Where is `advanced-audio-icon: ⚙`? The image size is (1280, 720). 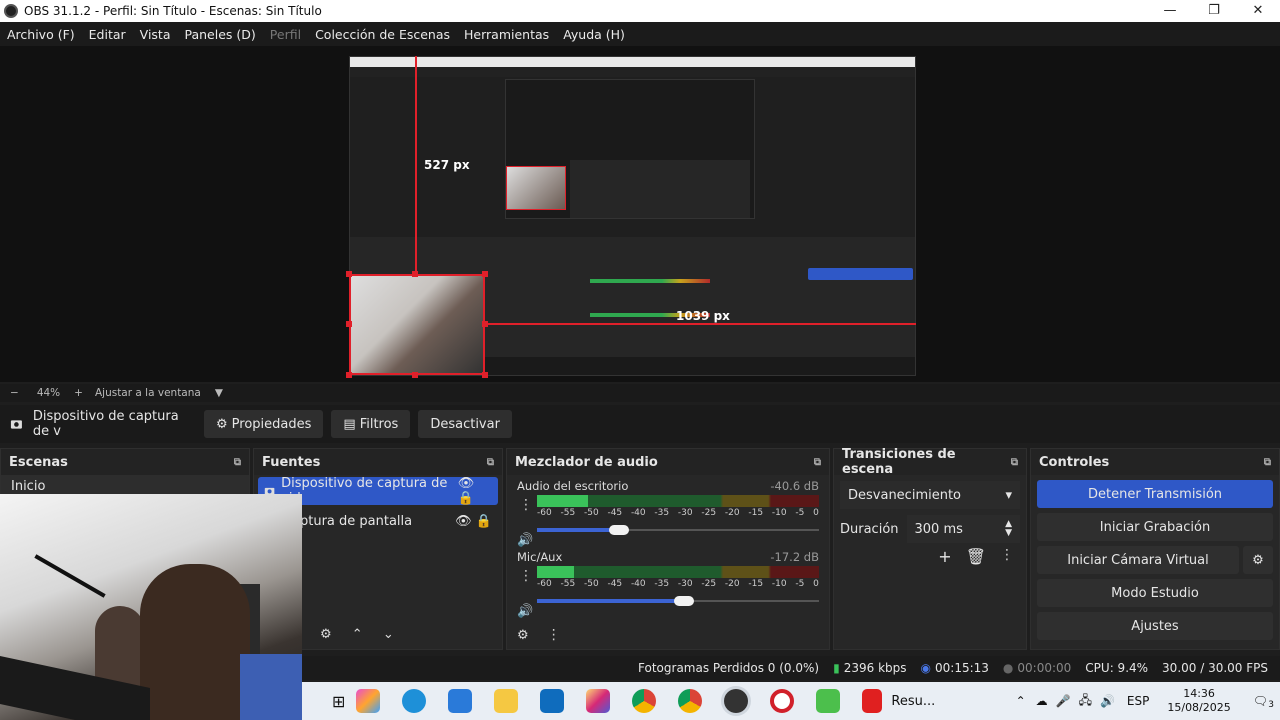 advanced-audio-icon: ⚙ is located at coordinates (523, 635).